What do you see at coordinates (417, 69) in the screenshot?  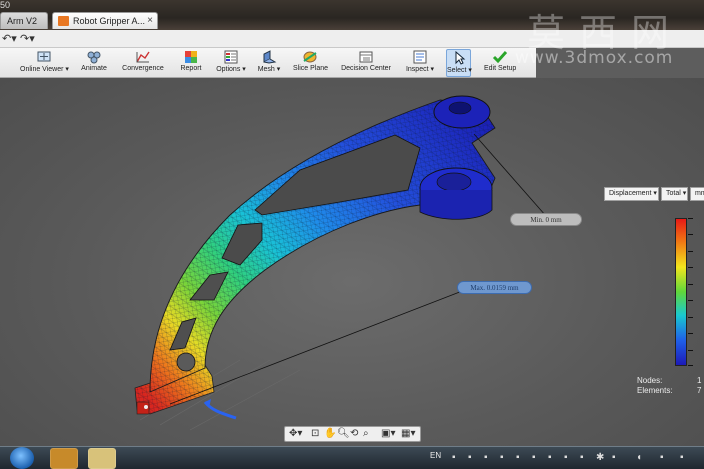 I see `ribbon-label: Inspect` at bounding box center [417, 69].